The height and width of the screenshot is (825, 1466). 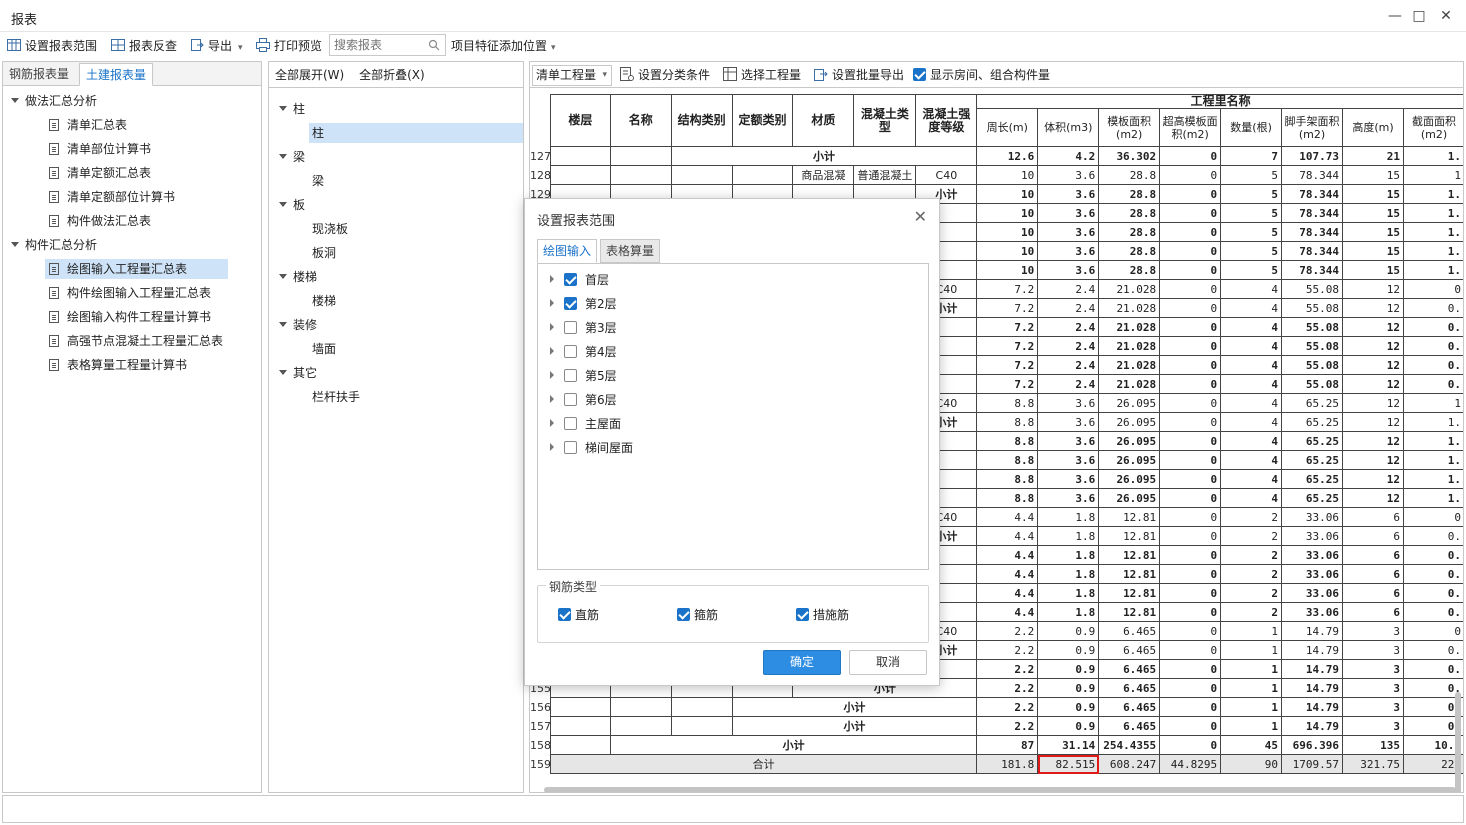 What do you see at coordinates (1068, 593) in the screenshot?
I see `table-cell: 1.8` at bounding box center [1068, 593].